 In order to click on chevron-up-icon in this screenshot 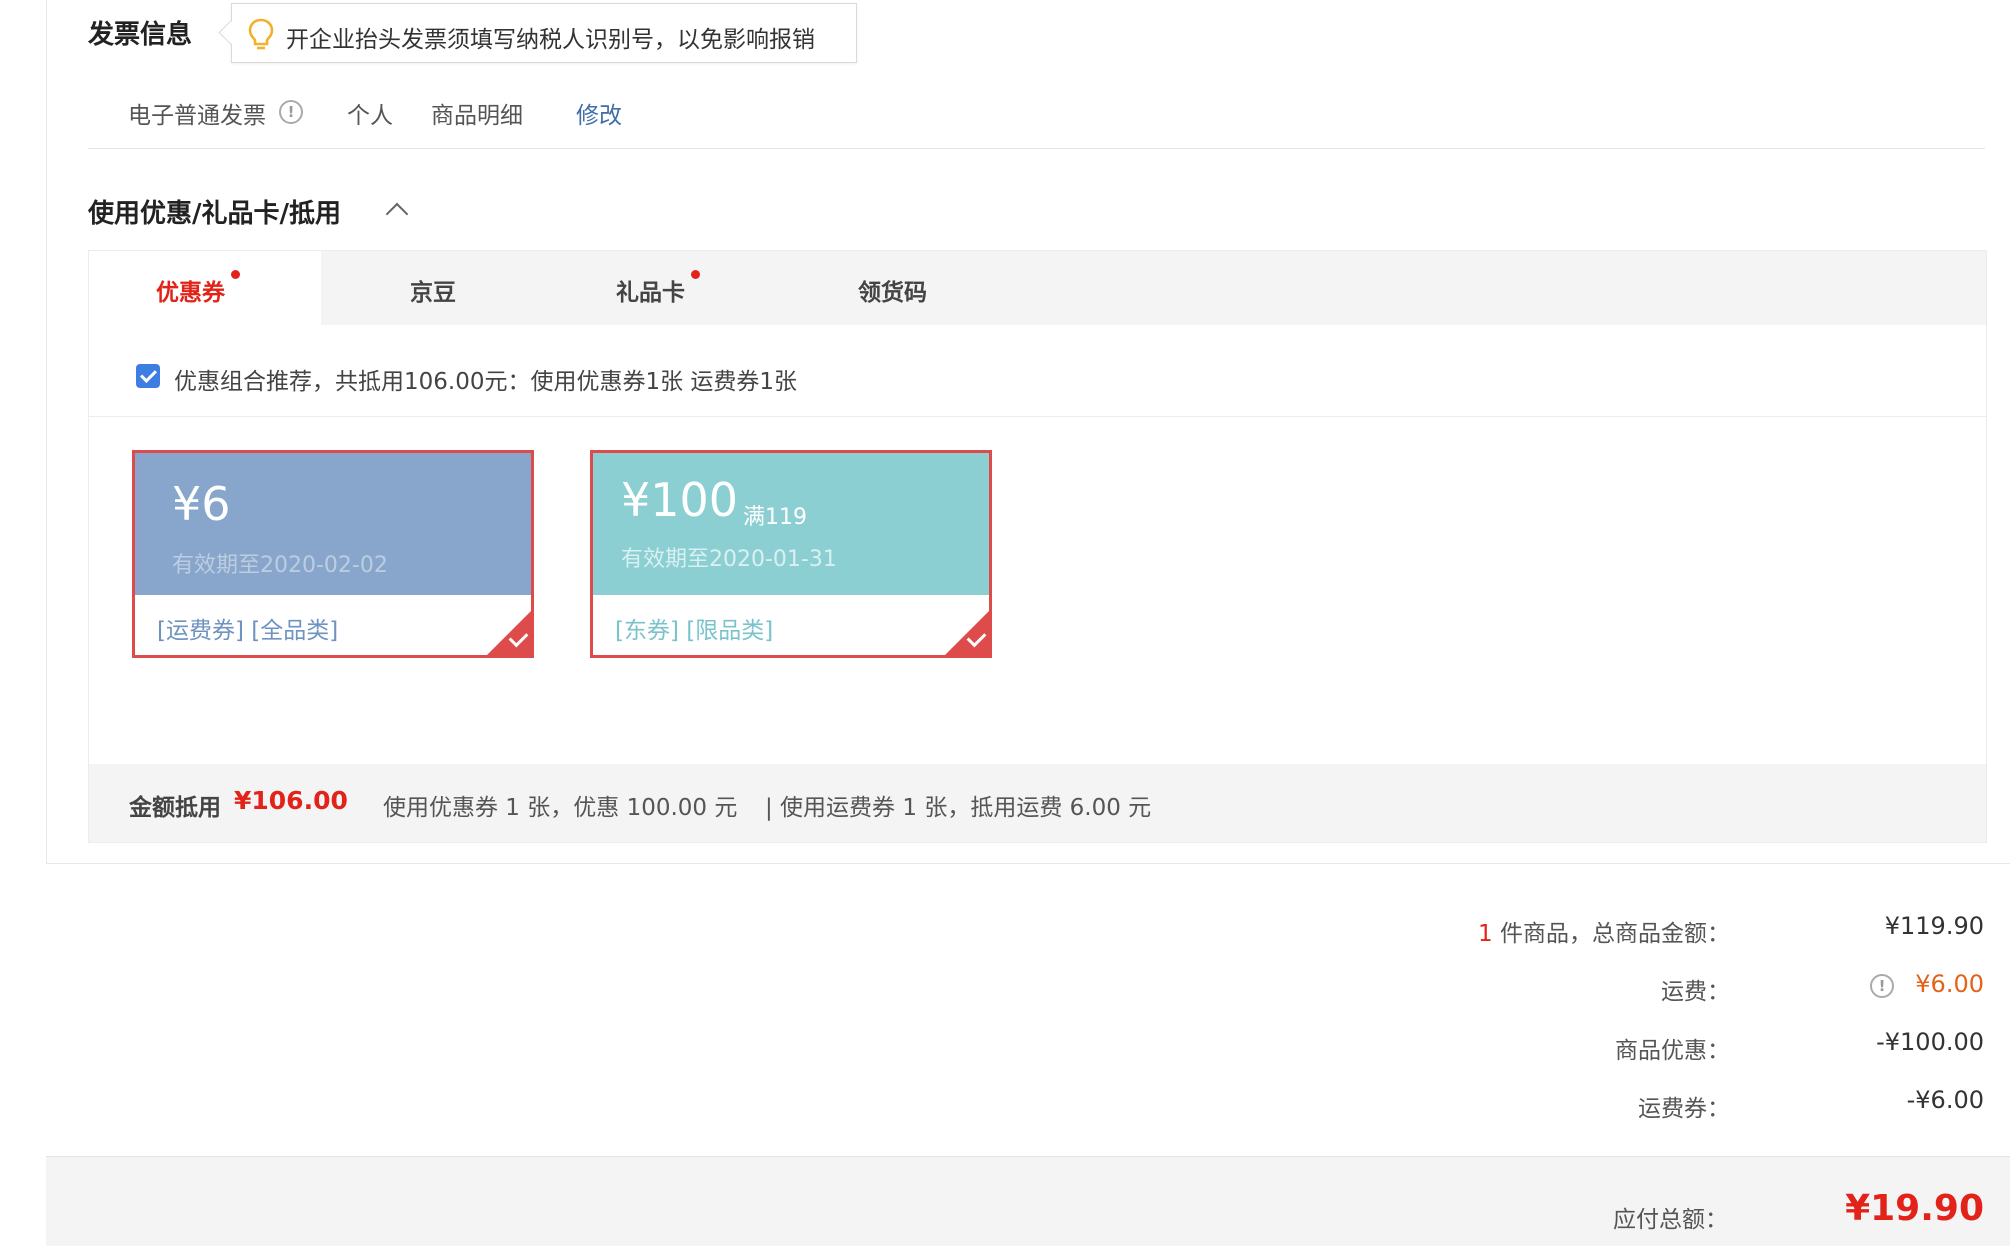, I will do `click(397, 214)`.